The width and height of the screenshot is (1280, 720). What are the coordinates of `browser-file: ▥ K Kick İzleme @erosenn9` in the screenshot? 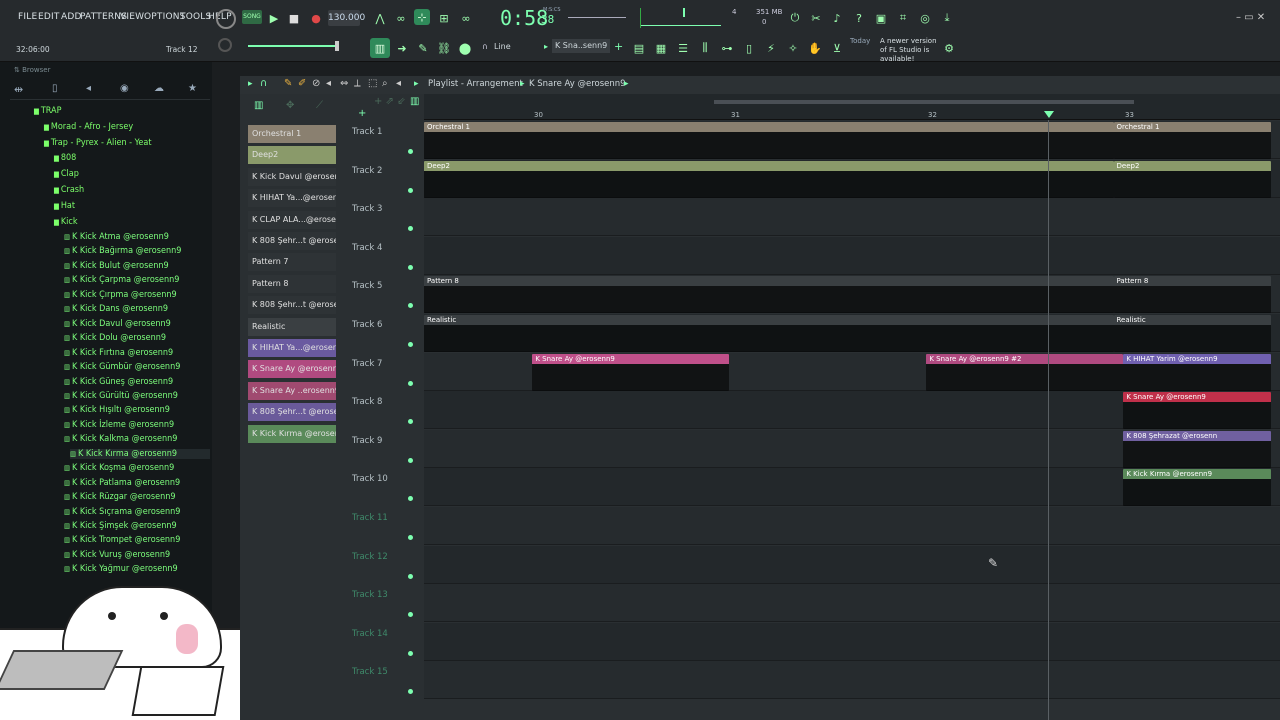 It's located at (119, 425).